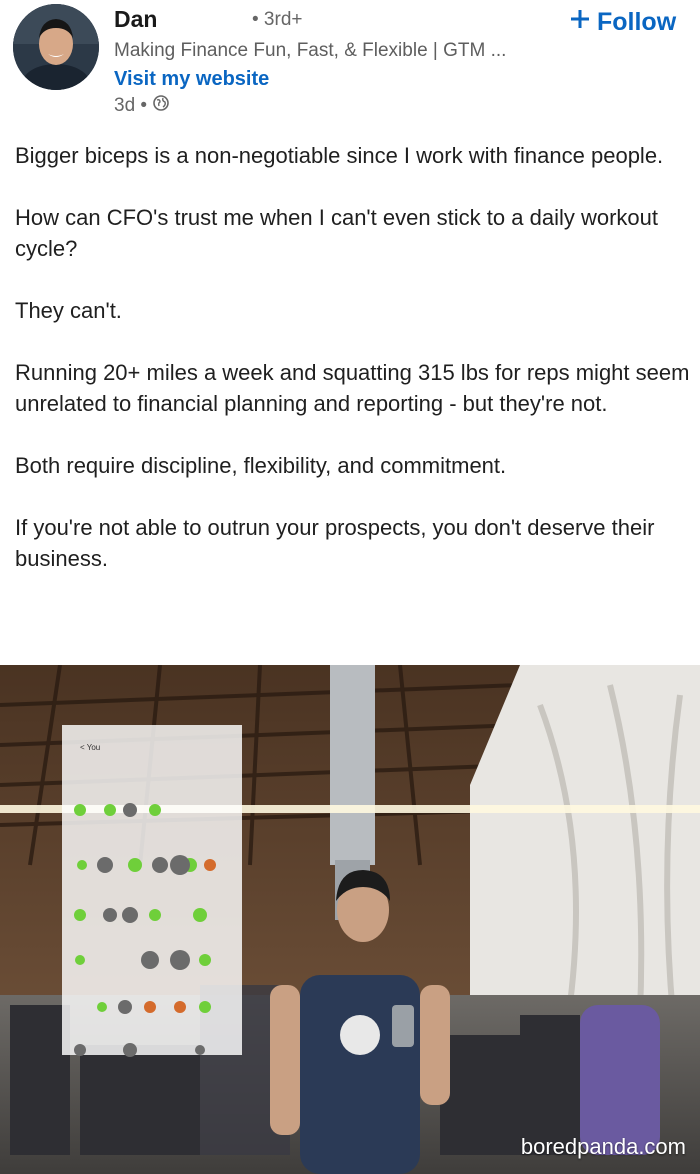 Image resolution: width=700 pixels, height=1174 pixels. What do you see at coordinates (68, 310) in the screenshot?
I see `post-paragraph: They can't.` at bounding box center [68, 310].